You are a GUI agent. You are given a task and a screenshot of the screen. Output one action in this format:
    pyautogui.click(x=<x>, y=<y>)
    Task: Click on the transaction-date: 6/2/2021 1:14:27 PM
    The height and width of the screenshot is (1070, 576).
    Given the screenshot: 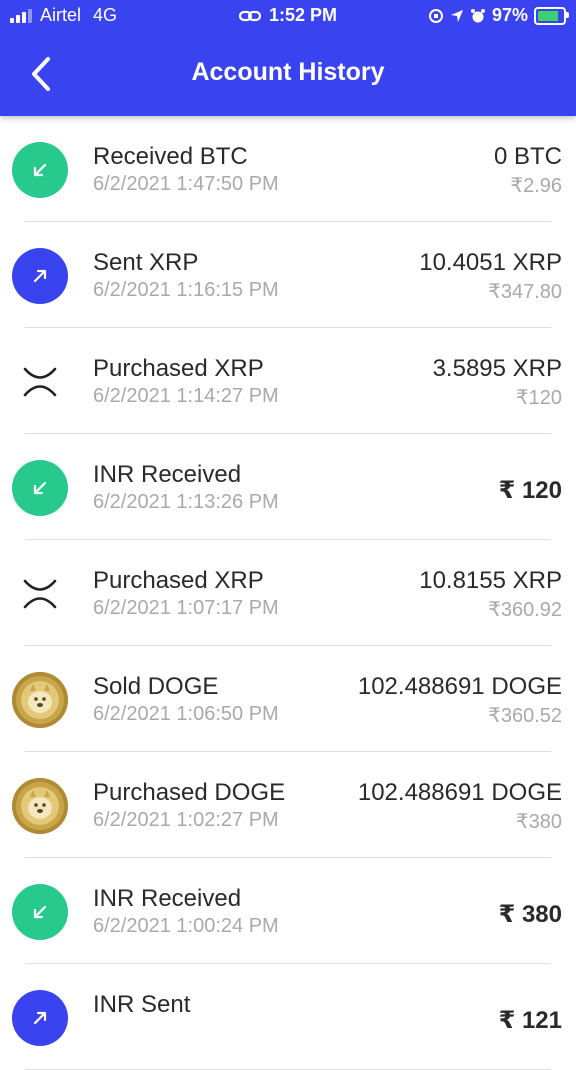 What is the action you would take?
    pyautogui.click(x=186, y=396)
    